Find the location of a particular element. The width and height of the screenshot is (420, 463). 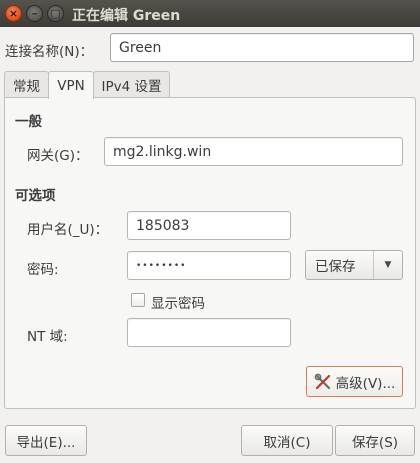

password-label: 密码: is located at coordinates (43, 270).